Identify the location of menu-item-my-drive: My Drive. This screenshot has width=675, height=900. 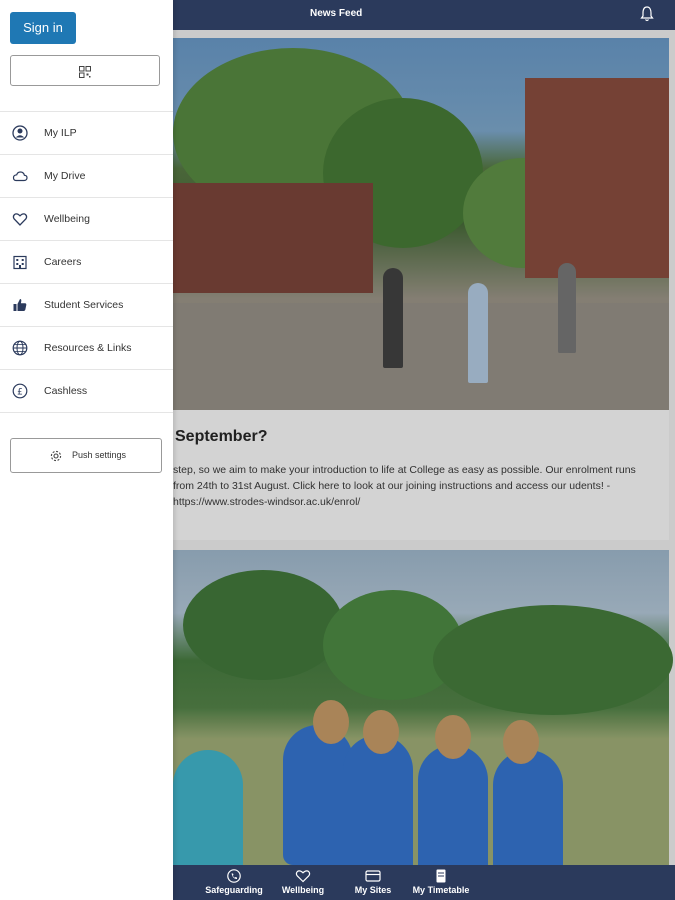
(86, 175).